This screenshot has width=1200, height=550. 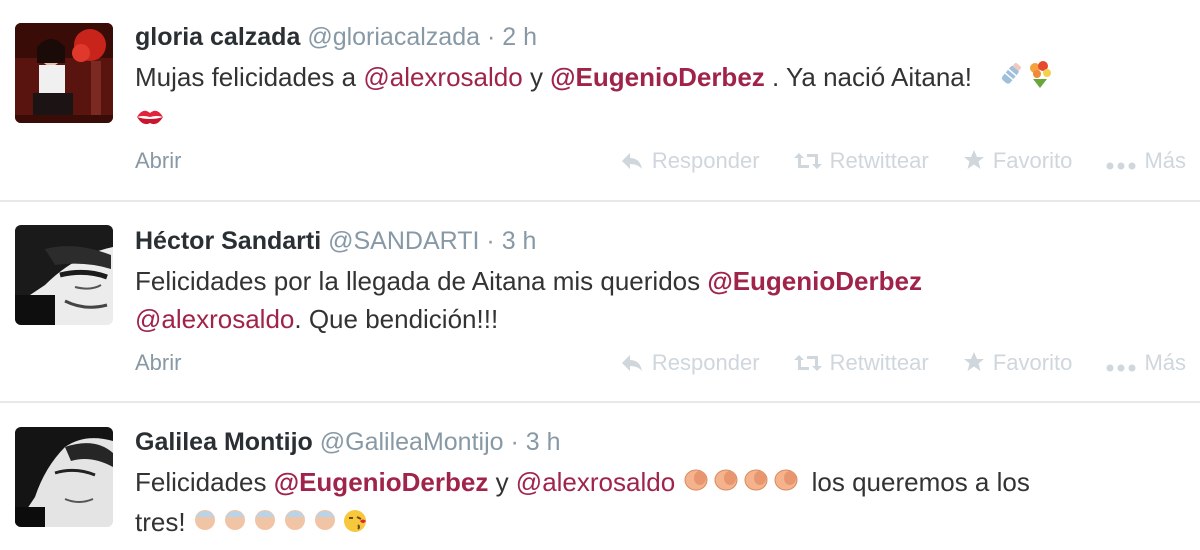 I want to click on baby-icon, so click(x=268, y=524).